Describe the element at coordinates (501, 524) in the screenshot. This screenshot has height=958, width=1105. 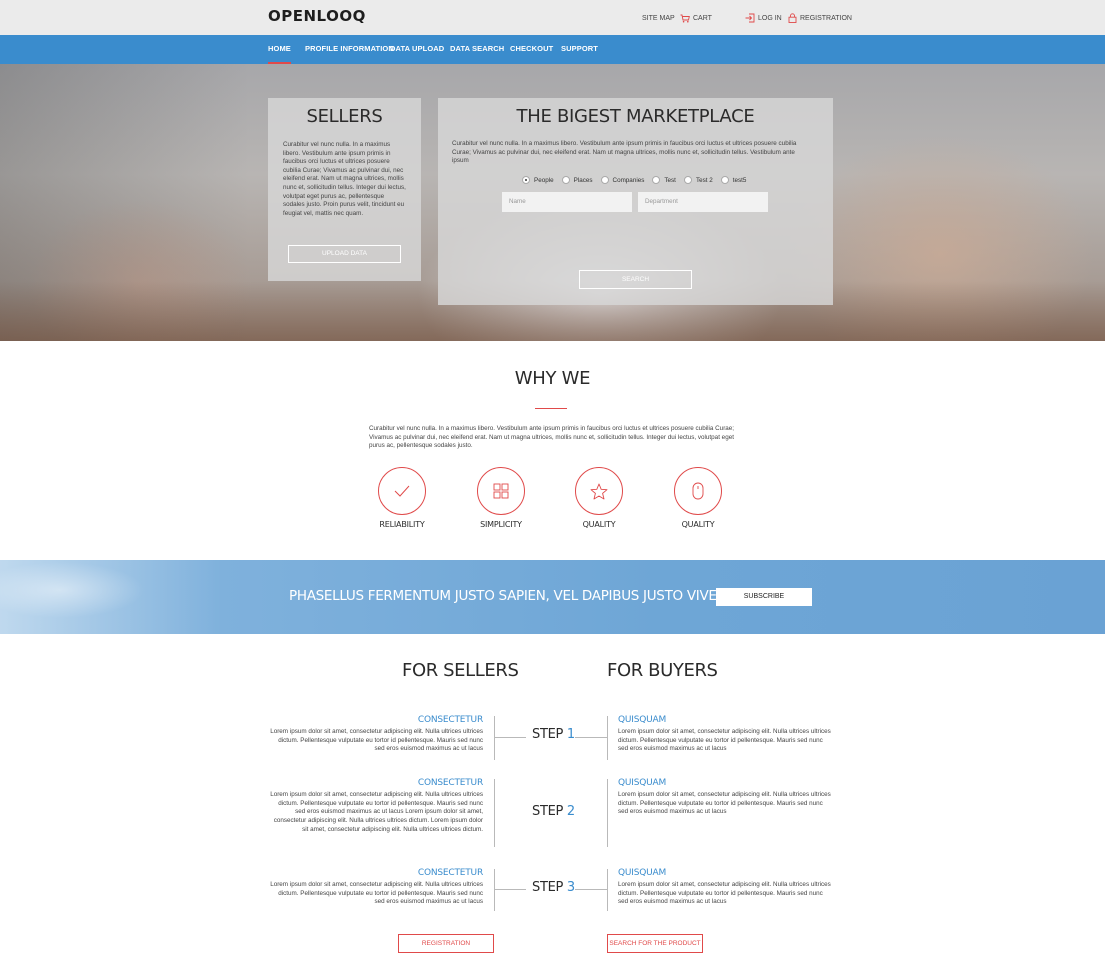
I see `feature-label: SIMPLICITY` at that location.